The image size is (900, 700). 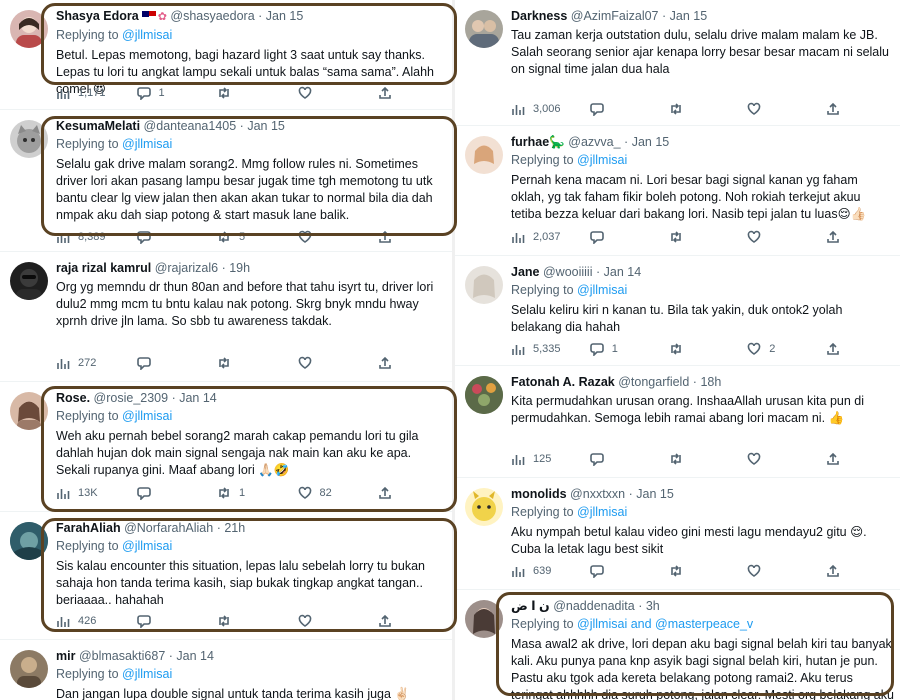 I want to click on timestamp: 3h, so click(x=653, y=606).